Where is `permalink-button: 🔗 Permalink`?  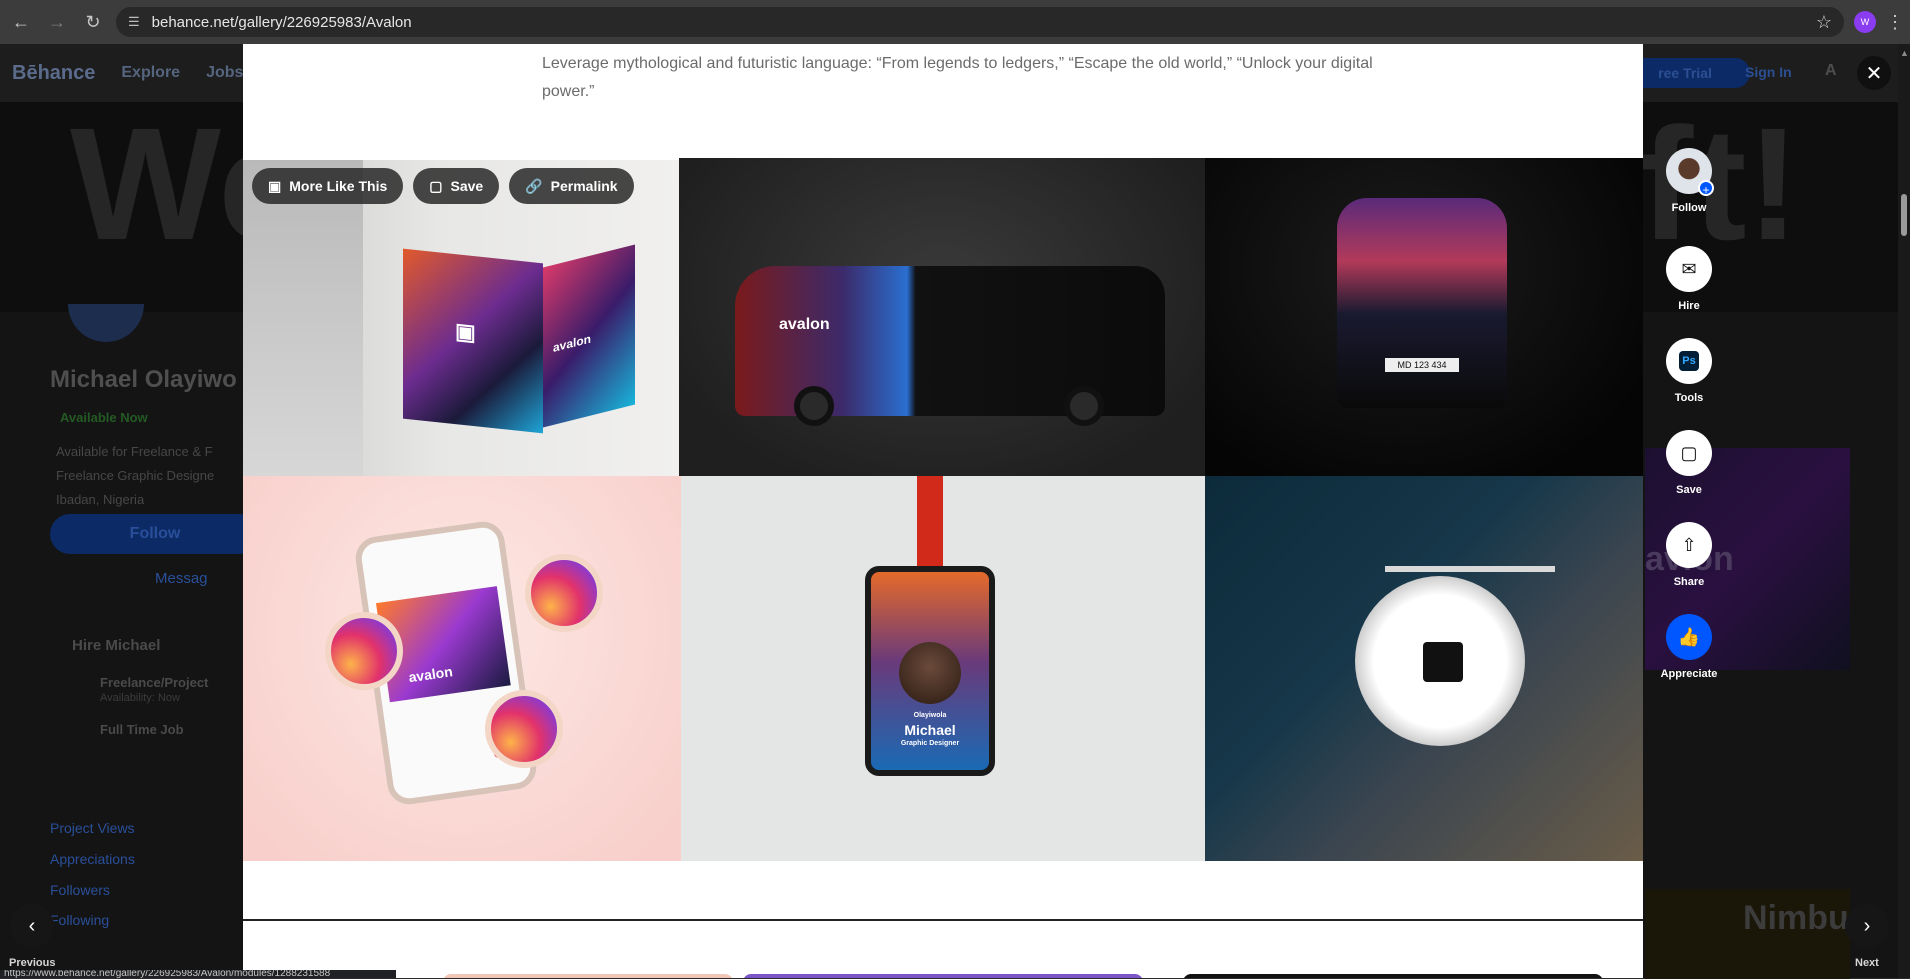
permalink-button: 🔗 Permalink is located at coordinates (571, 186).